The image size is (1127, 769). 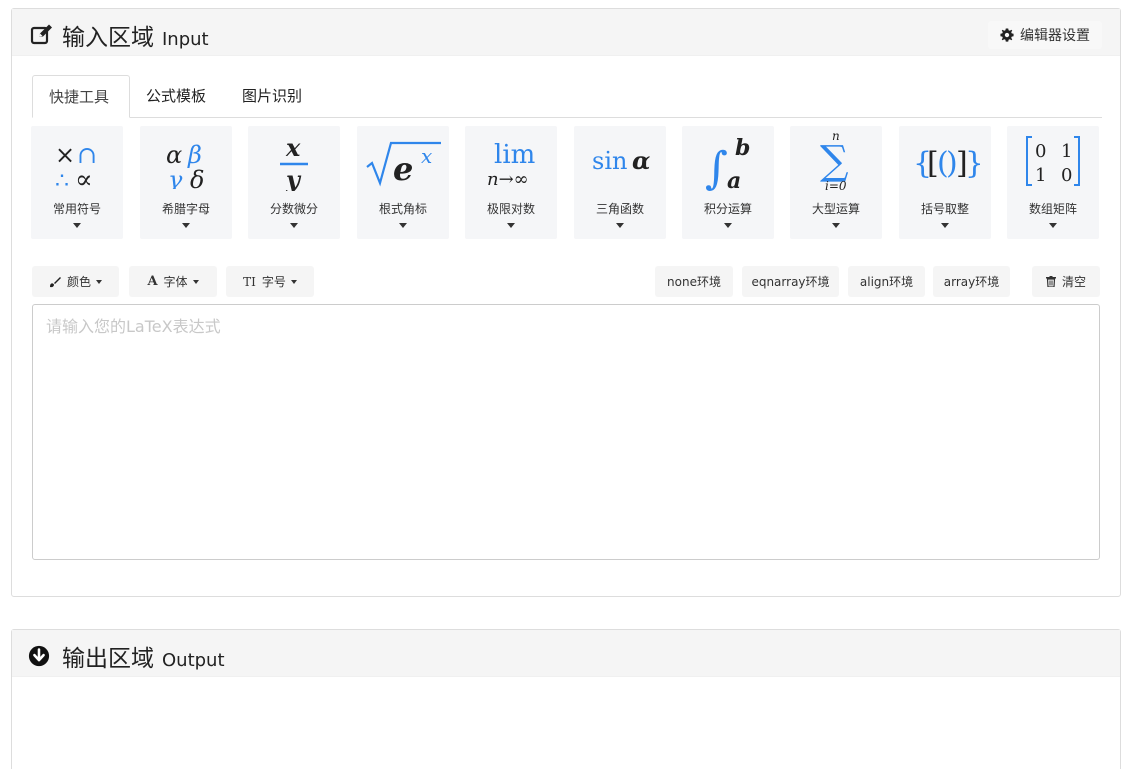 What do you see at coordinates (1055, 36) in the screenshot?
I see `editor-settings-label: 编辑器设置` at bounding box center [1055, 36].